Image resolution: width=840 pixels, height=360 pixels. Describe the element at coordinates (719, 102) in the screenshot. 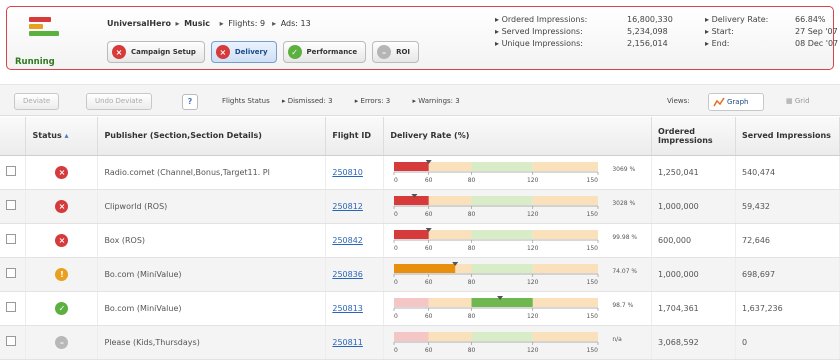

I see `graph-icon` at that location.